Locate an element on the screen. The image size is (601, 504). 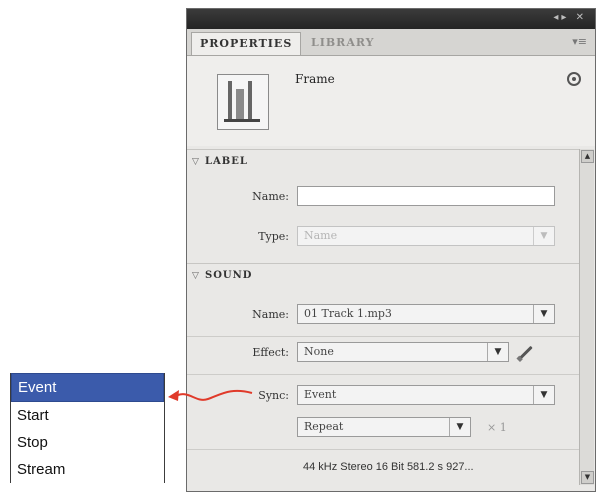
effect-value: None is located at coordinates (319, 351).